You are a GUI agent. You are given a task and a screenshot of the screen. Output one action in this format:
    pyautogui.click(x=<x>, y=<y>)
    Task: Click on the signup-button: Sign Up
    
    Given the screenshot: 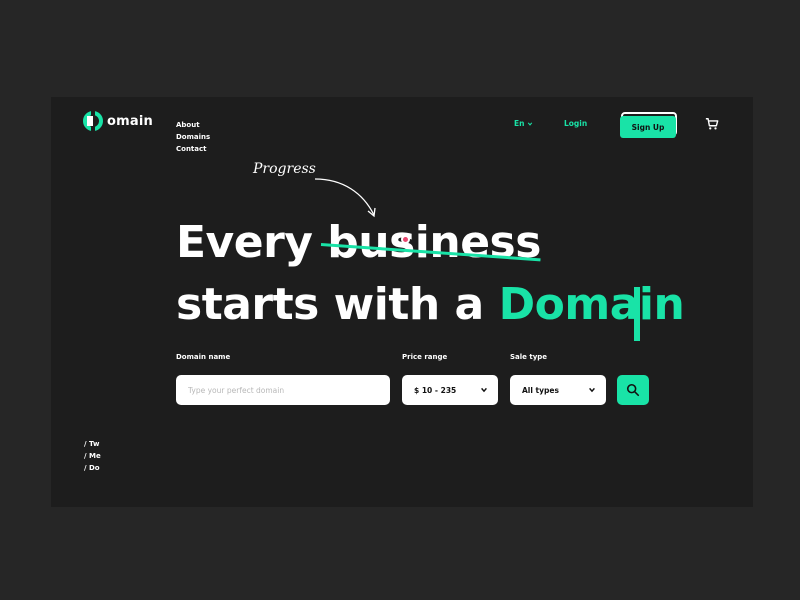 What is the action you would take?
    pyautogui.click(x=648, y=125)
    